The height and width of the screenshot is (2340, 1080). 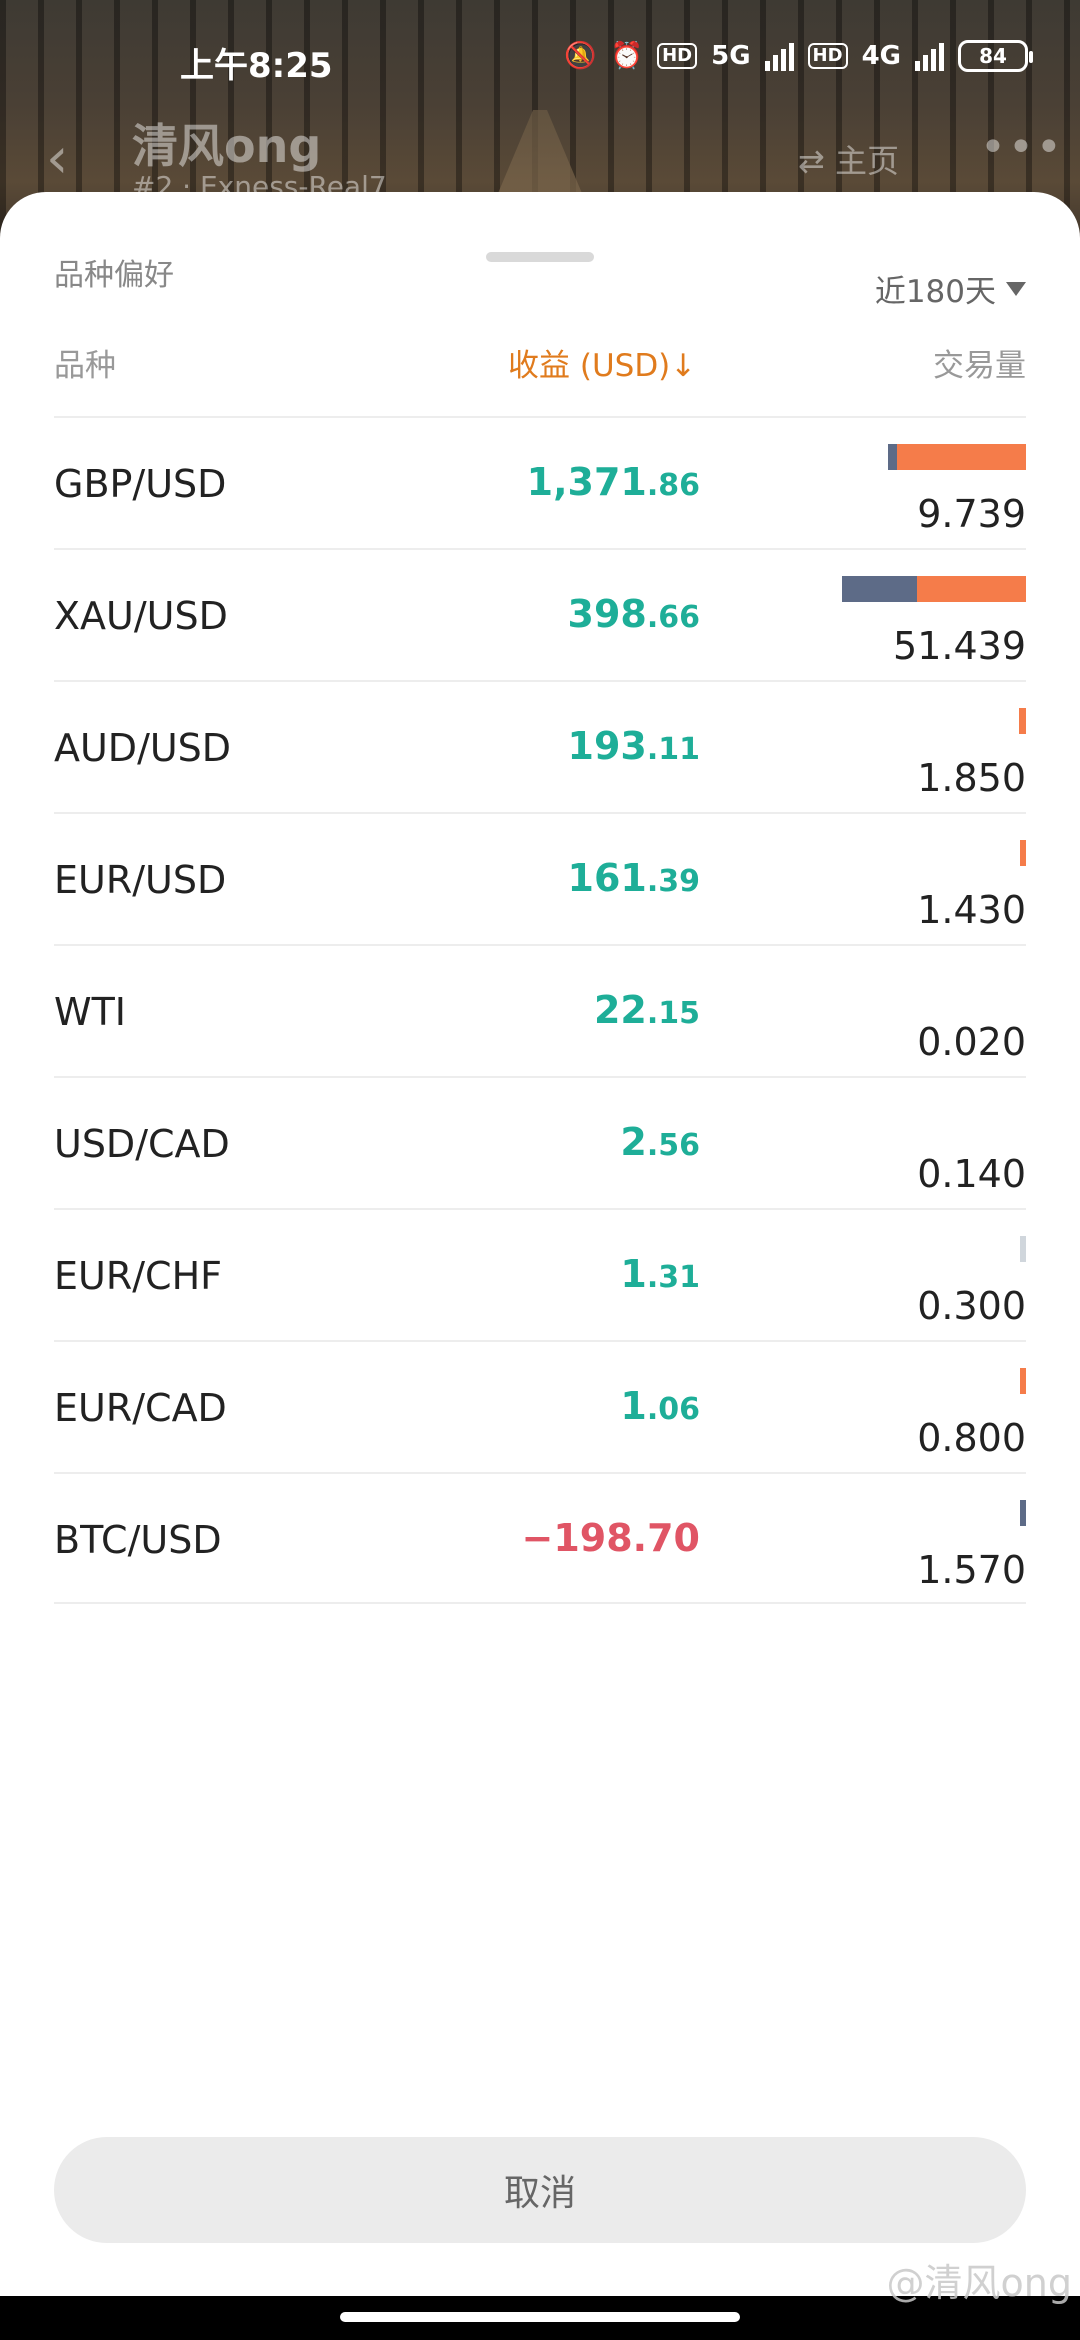 I want to click on profit-value: 1,371.86, so click(x=613, y=482).